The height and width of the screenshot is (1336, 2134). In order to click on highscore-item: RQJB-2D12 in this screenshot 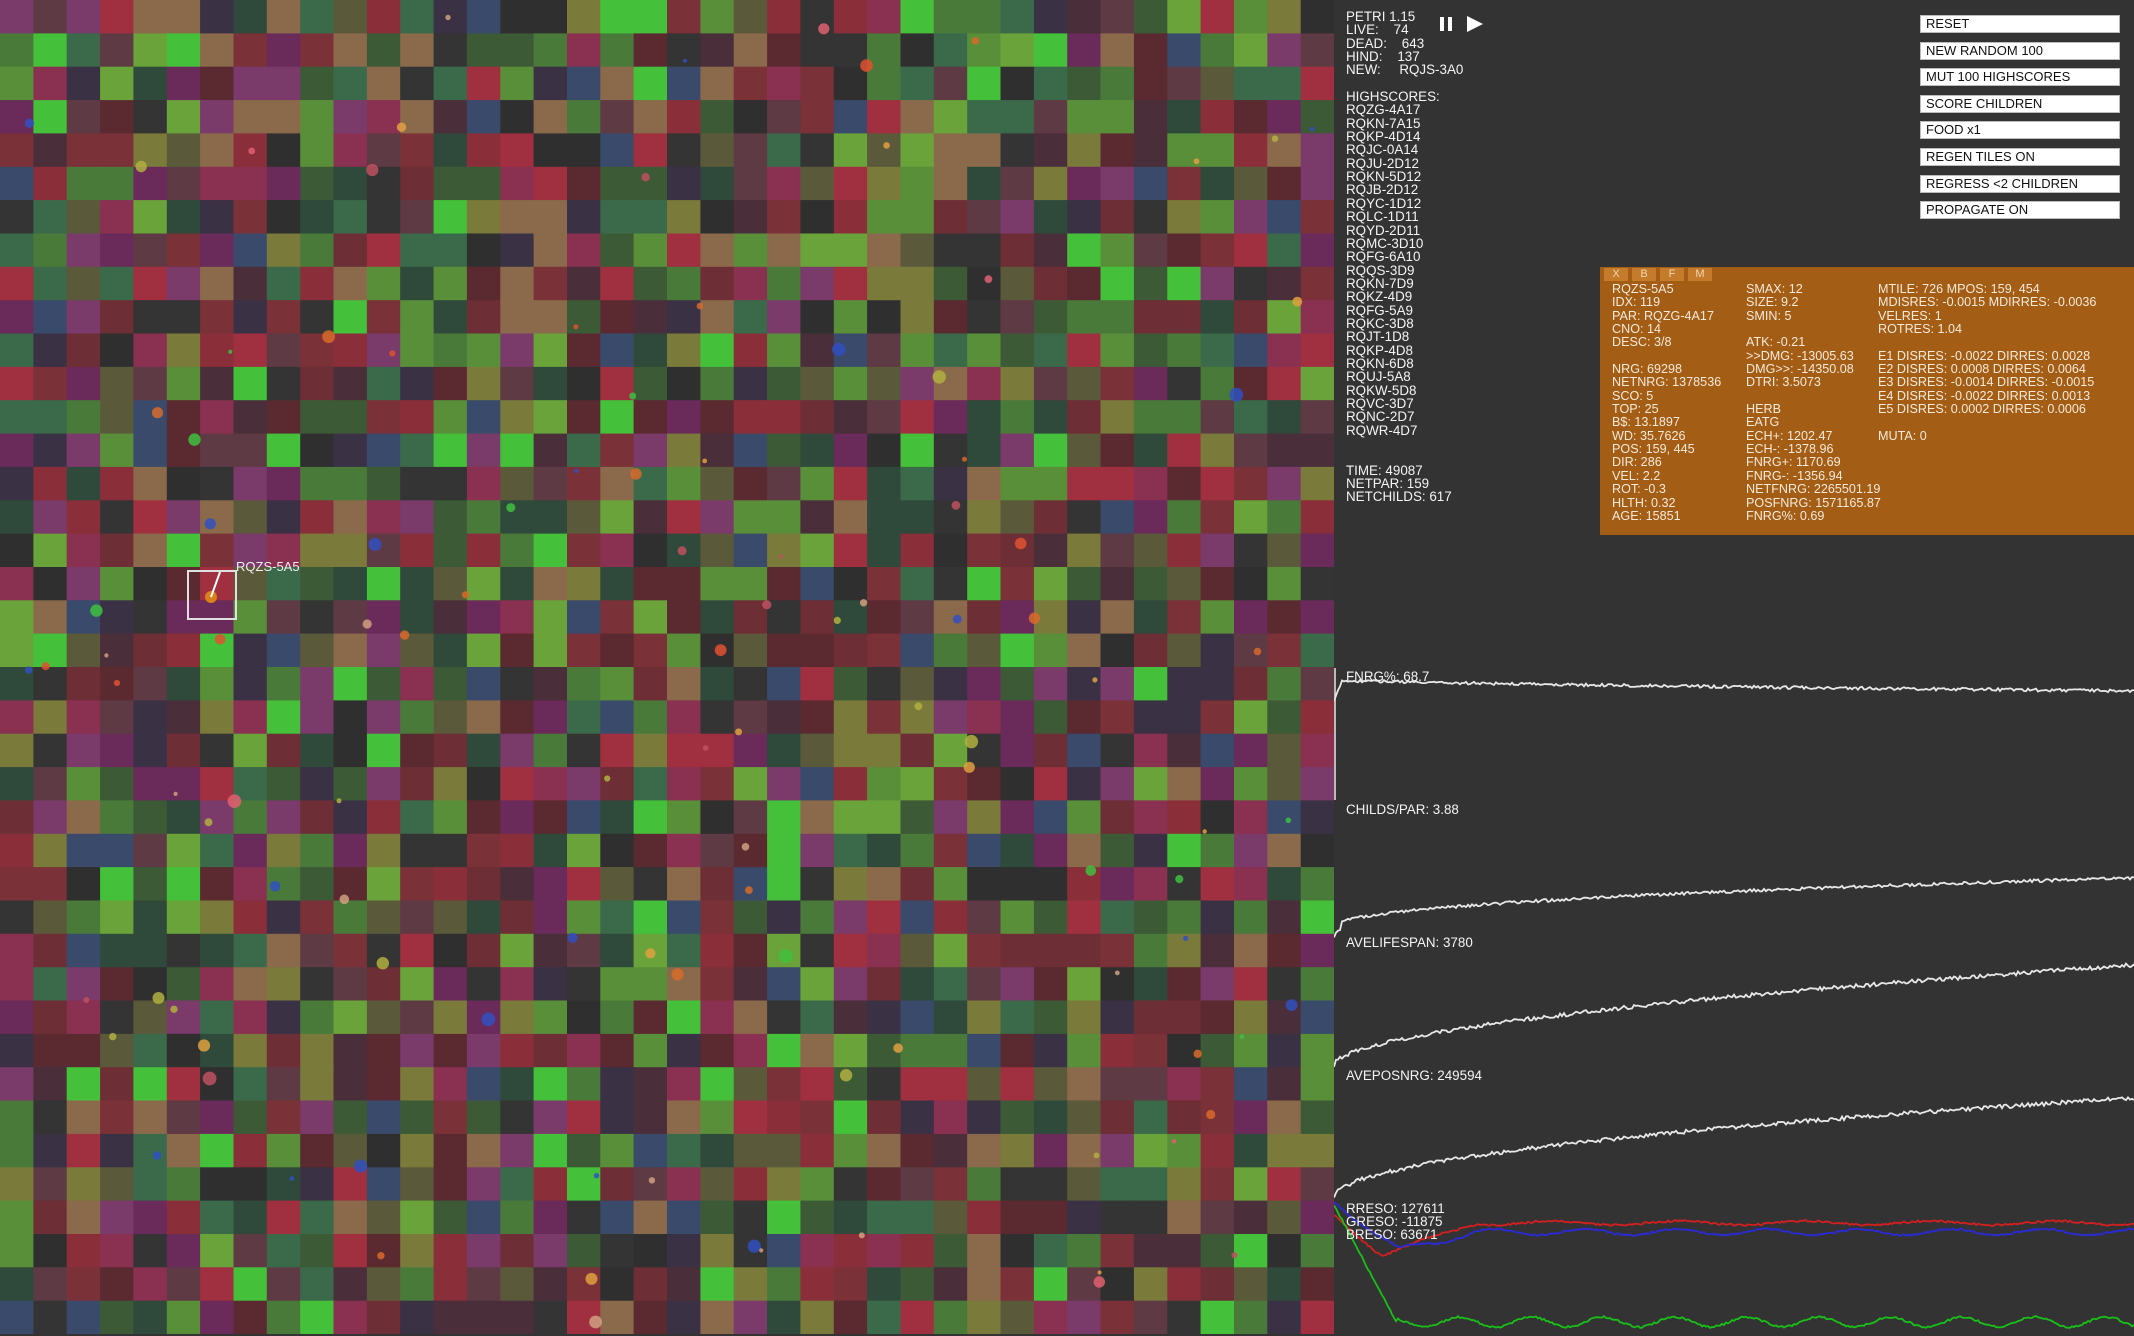, I will do `click(1404, 190)`.